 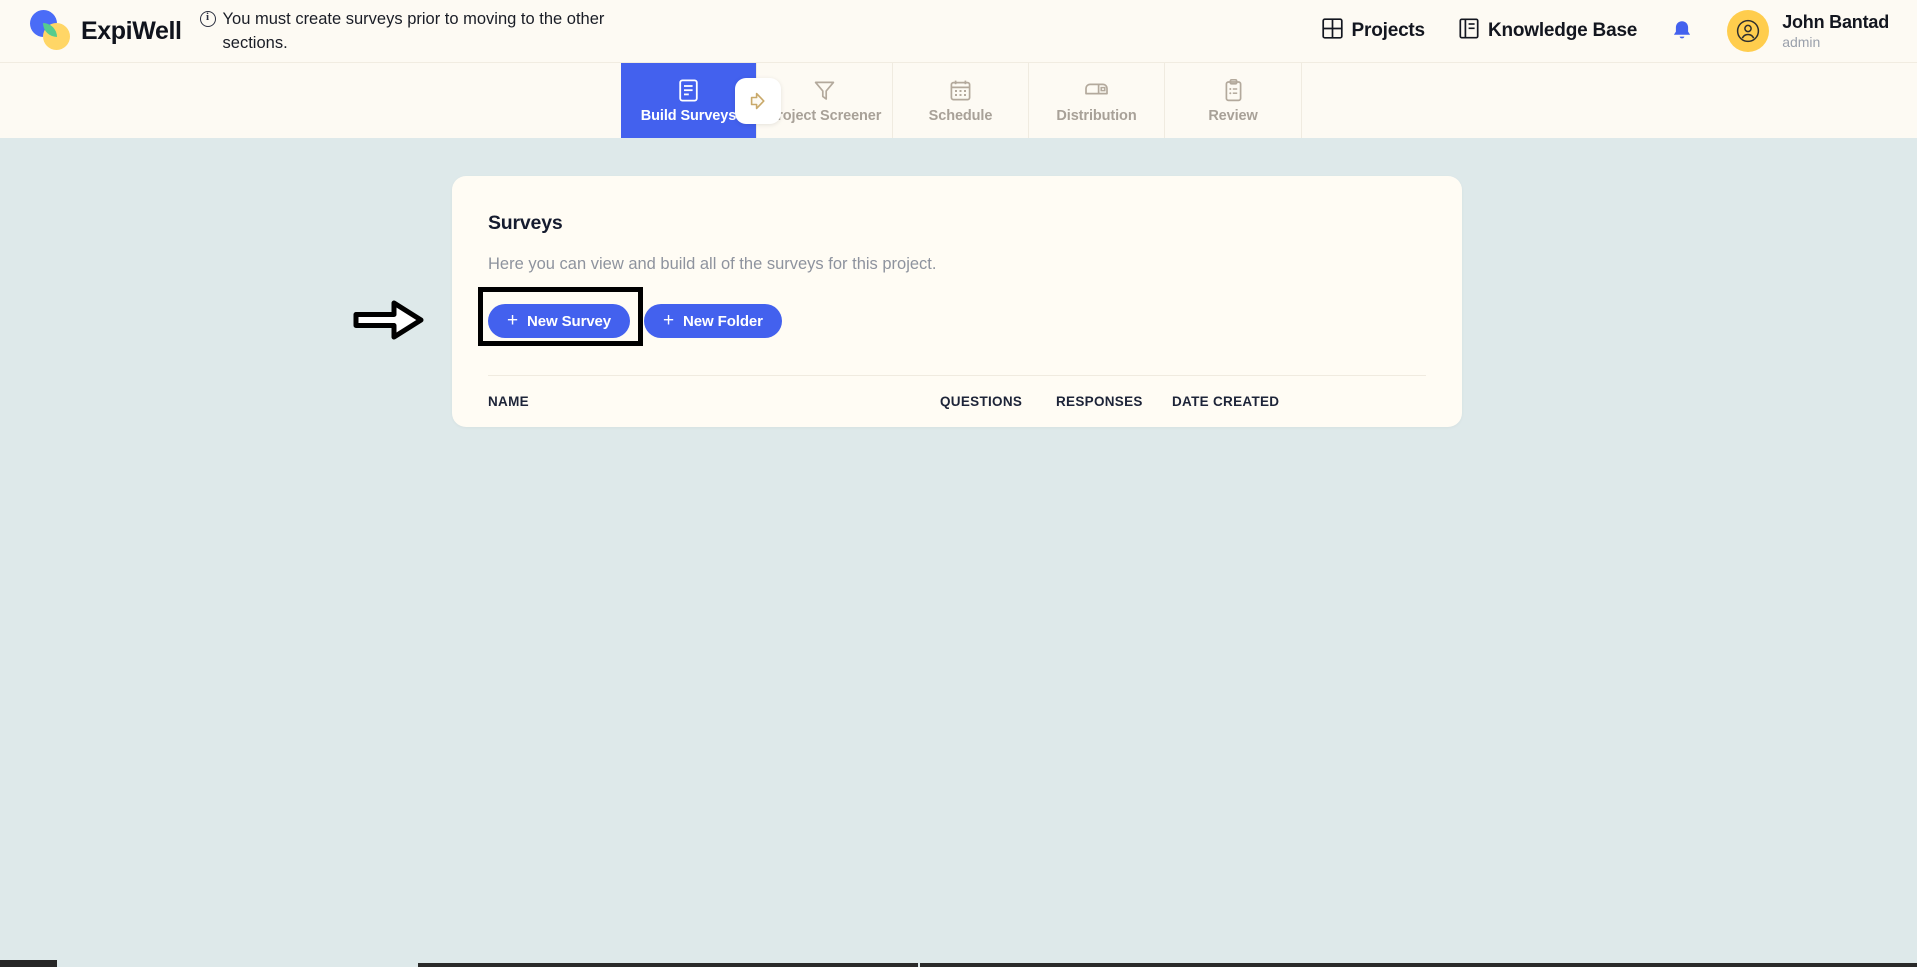 I want to click on tab-review: Review, so click(x=1233, y=100).